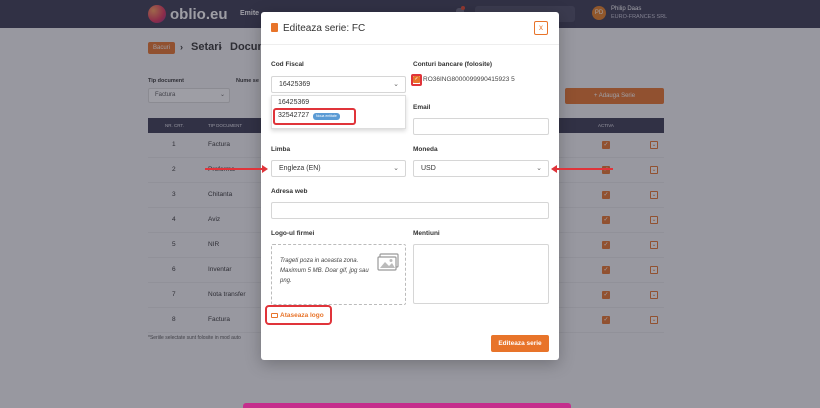 The image size is (820, 408). Describe the element at coordinates (426, 233) in the screenshot. I see `mentions-label: Mentiuni` at that location.